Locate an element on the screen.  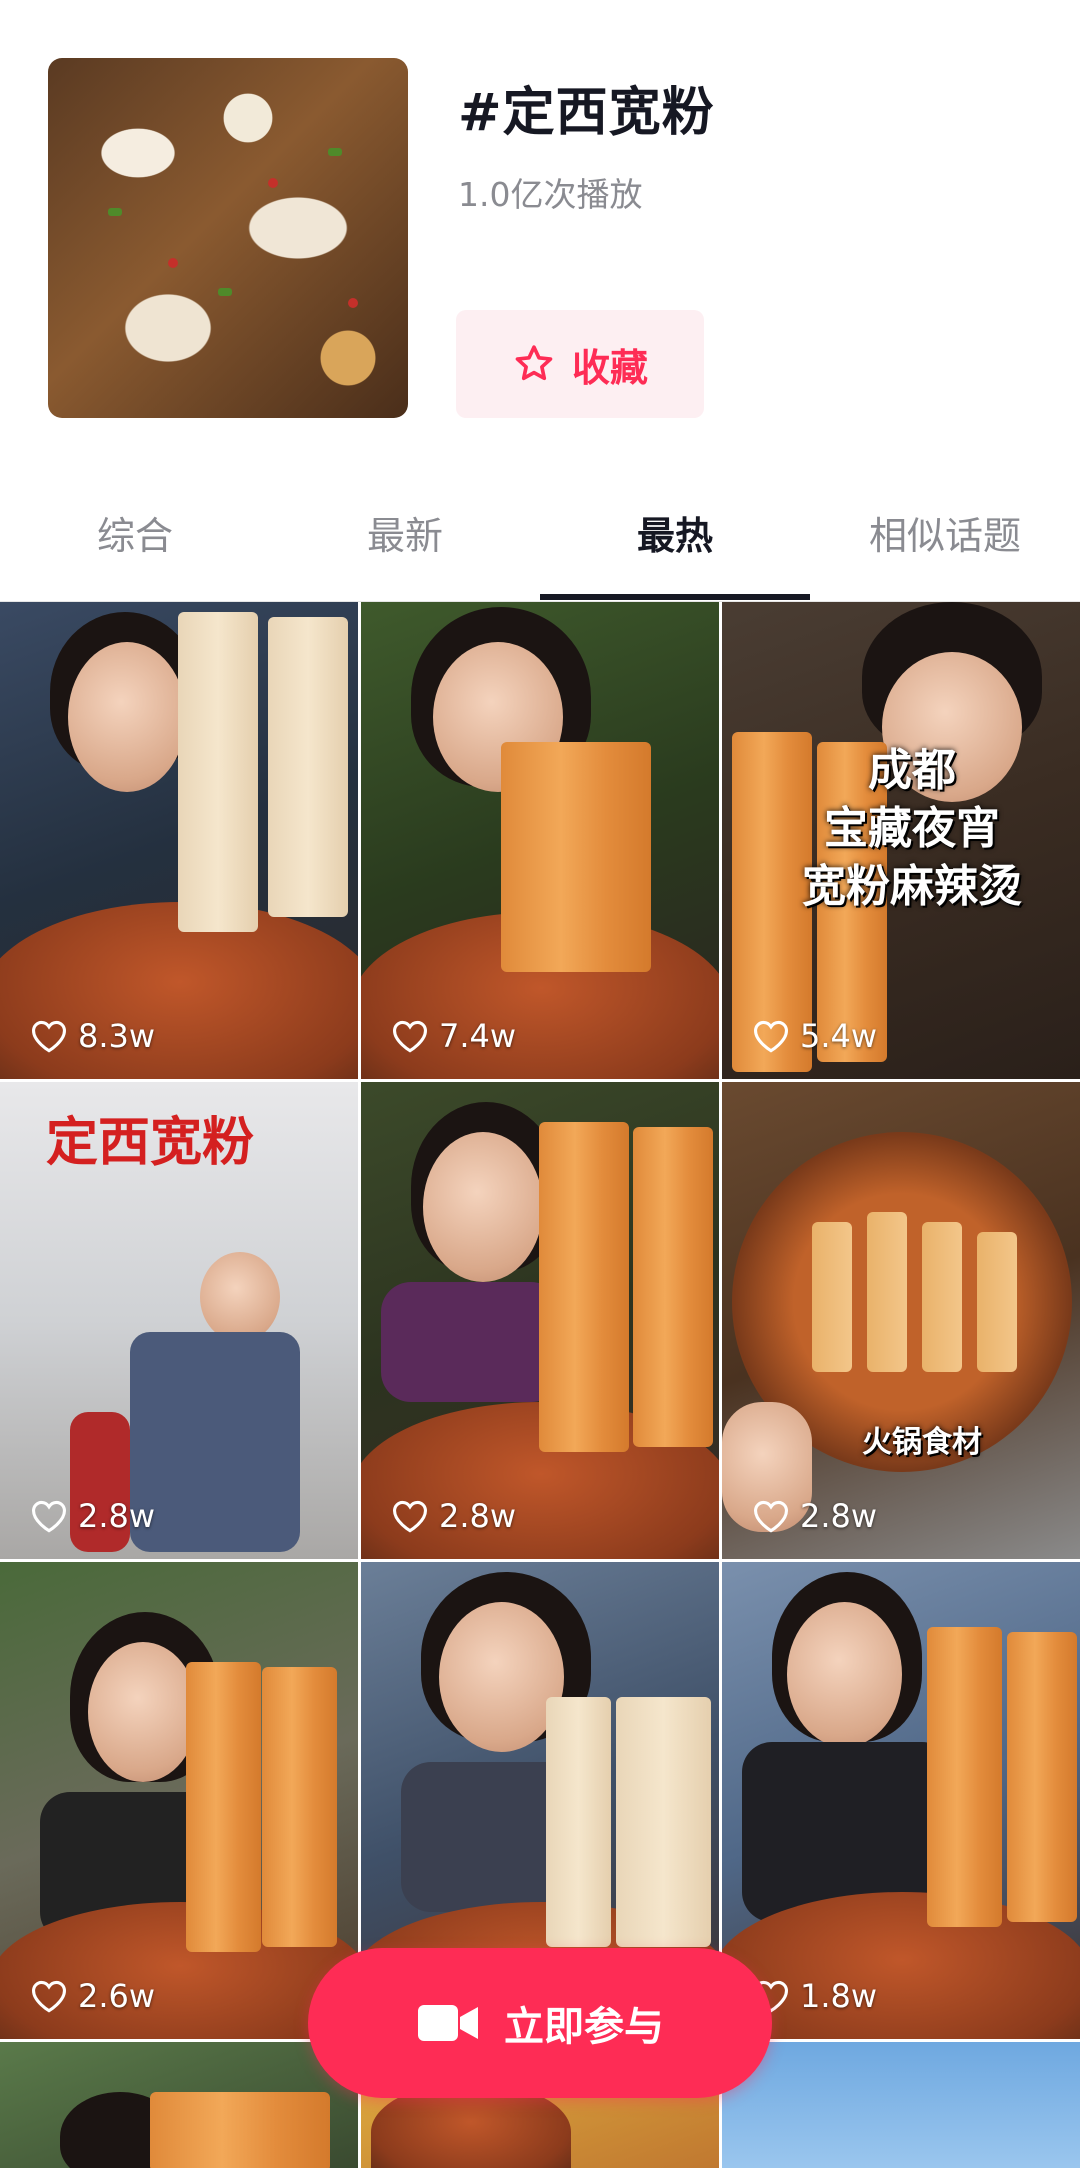
topic-play-count: 1.0亿次播放 is located at coordinates (550, 194).